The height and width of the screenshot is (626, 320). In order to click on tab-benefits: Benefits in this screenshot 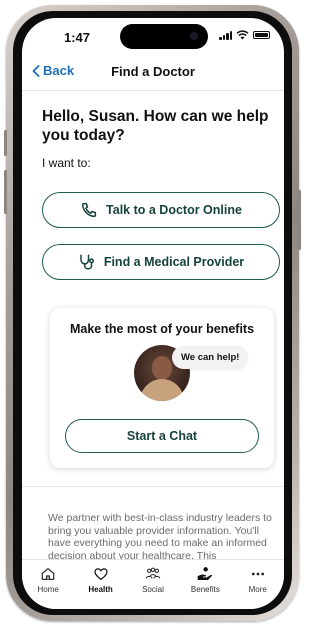, I will do `click(205, 580)`.